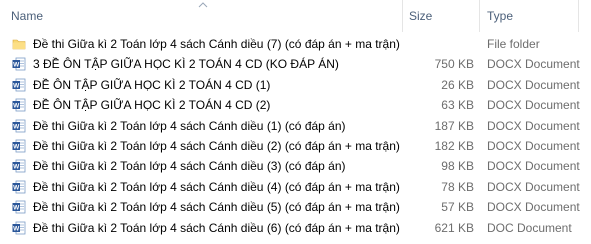 The height and width of the screenshot is (244, 591). Describe the element at coordinates (454, 125) in the screenshot. I see `file-size: 187 KB` at that location.